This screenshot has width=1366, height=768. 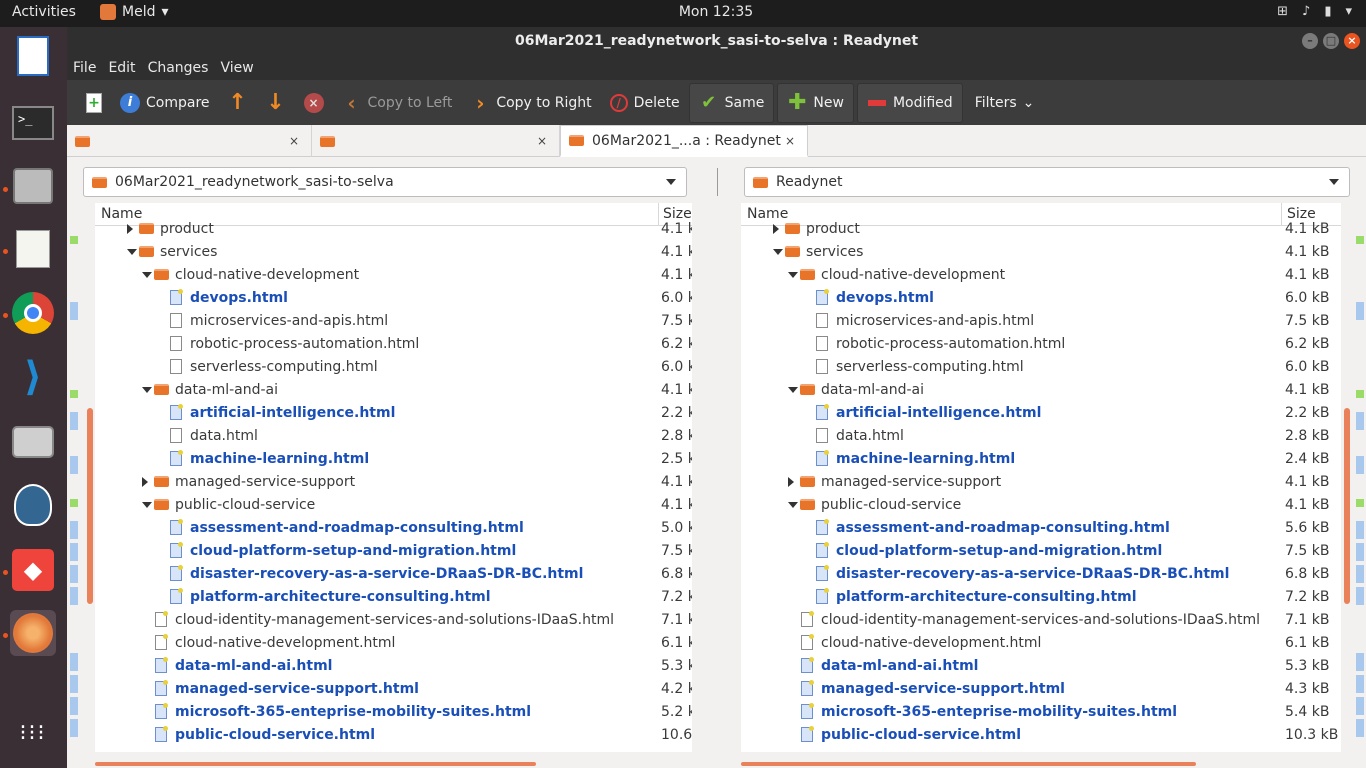 What do you see at coordinates (1041, 436) in the screenshot?
I see `file-row: data.html 2.8 kB` at bounding box center [1041, 436].